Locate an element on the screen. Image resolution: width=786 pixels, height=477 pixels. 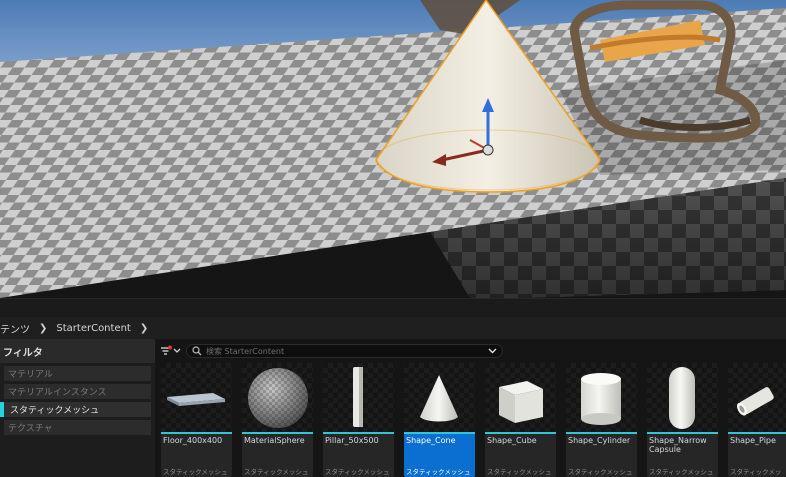
asset-tile-shape-cone: Shape_Cone スタティックメッシュ is located at coordinates (439, 420).